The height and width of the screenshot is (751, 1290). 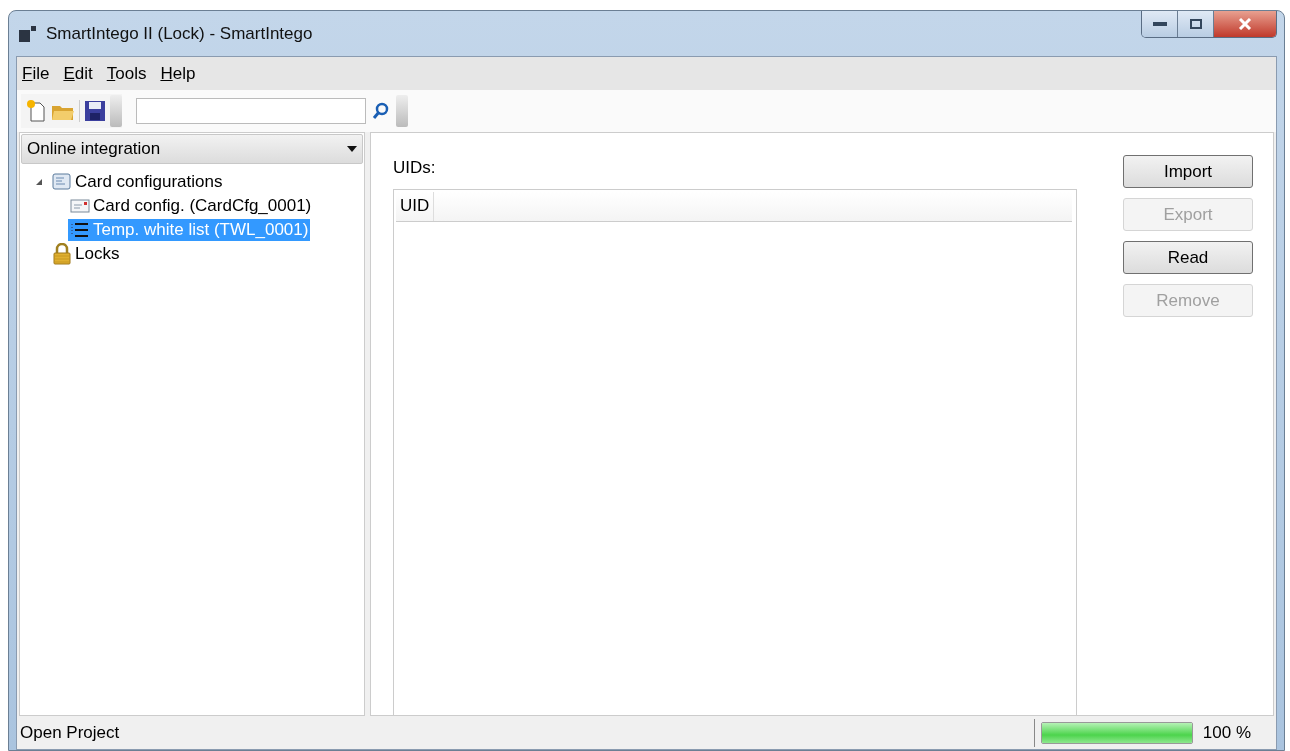 I want to click on menu-item: File, so click(x=36, y=73).